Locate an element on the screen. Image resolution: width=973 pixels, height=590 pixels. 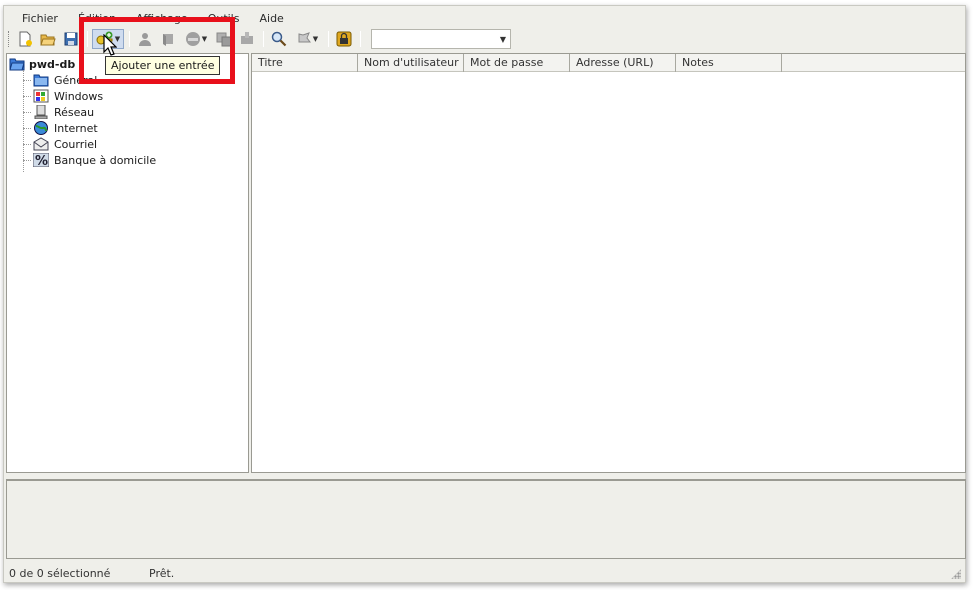
status-text: Prêt. is located at coordinates (162, 573).